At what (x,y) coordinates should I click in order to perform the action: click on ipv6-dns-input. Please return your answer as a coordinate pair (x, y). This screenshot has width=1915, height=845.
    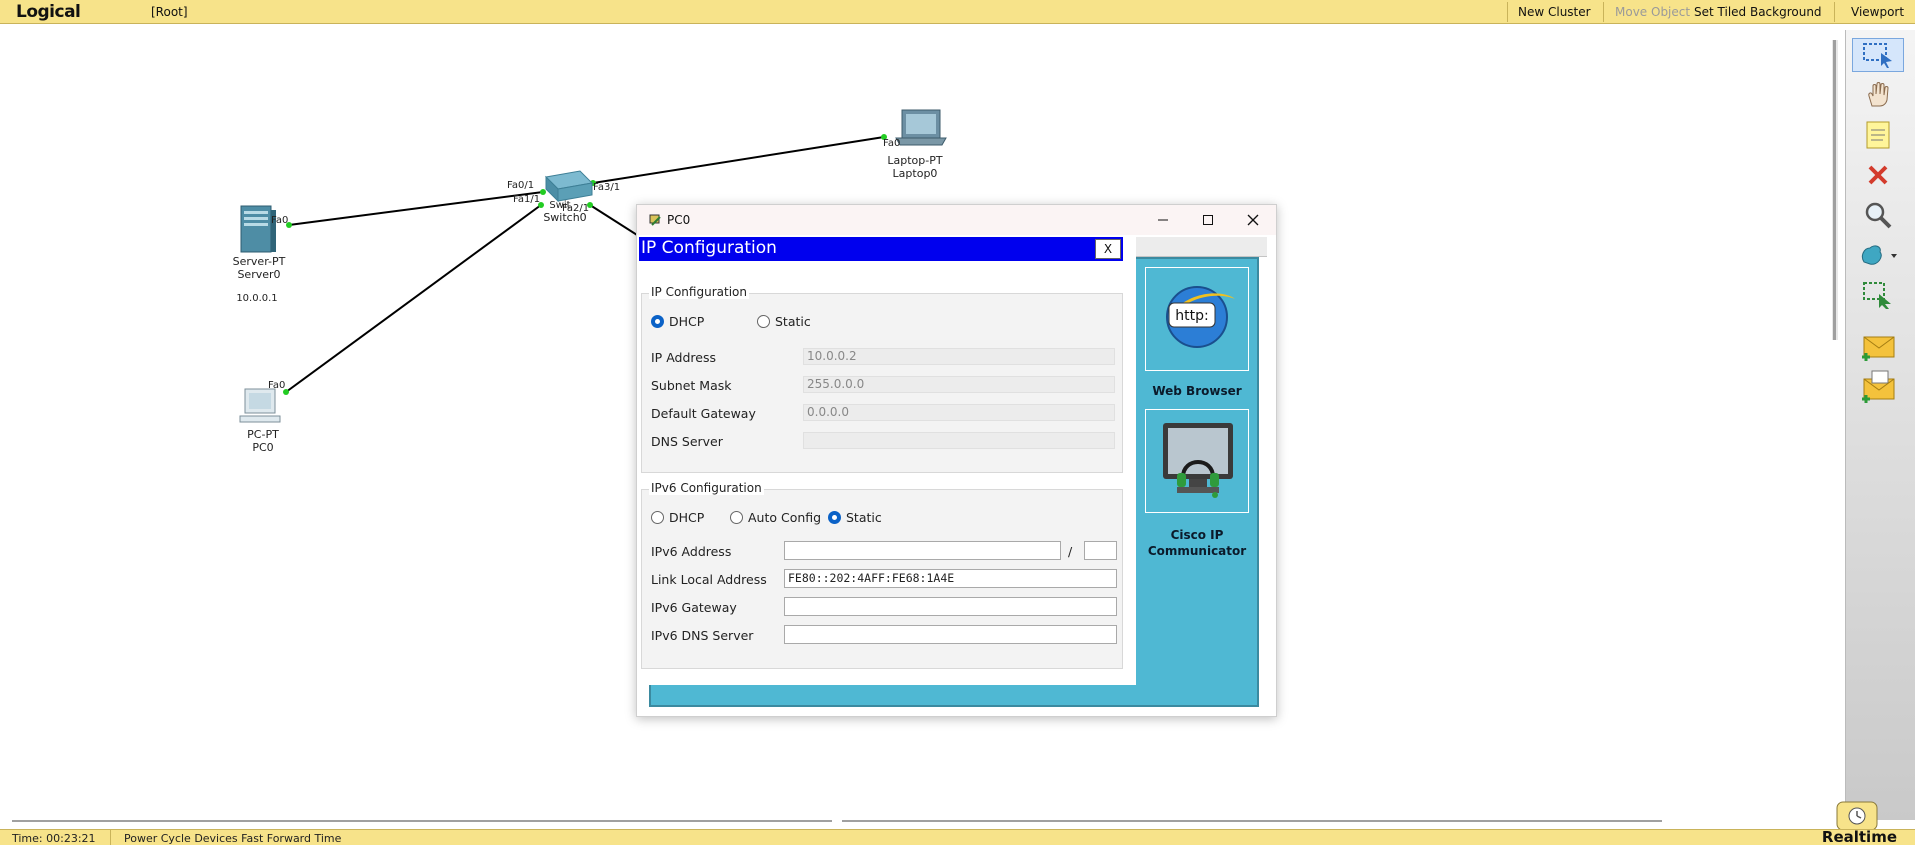
    Looking at the image, I should click on (950, 634).